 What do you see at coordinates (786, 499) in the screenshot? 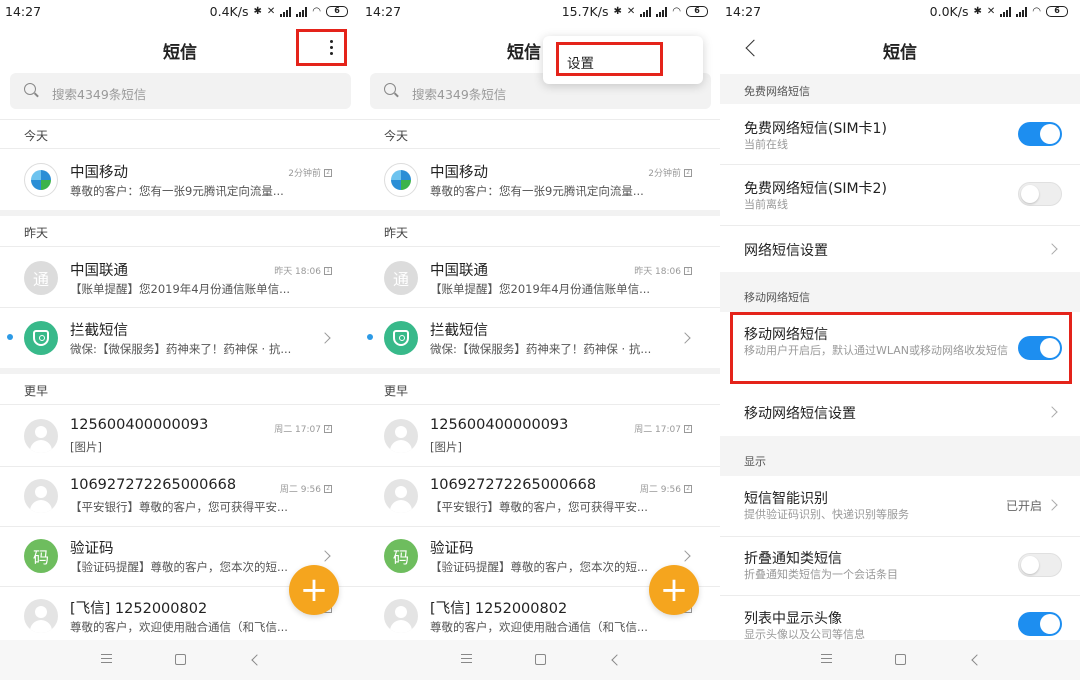
I see `setting-title: 短信智能识别` at bounding box center [786, 499].